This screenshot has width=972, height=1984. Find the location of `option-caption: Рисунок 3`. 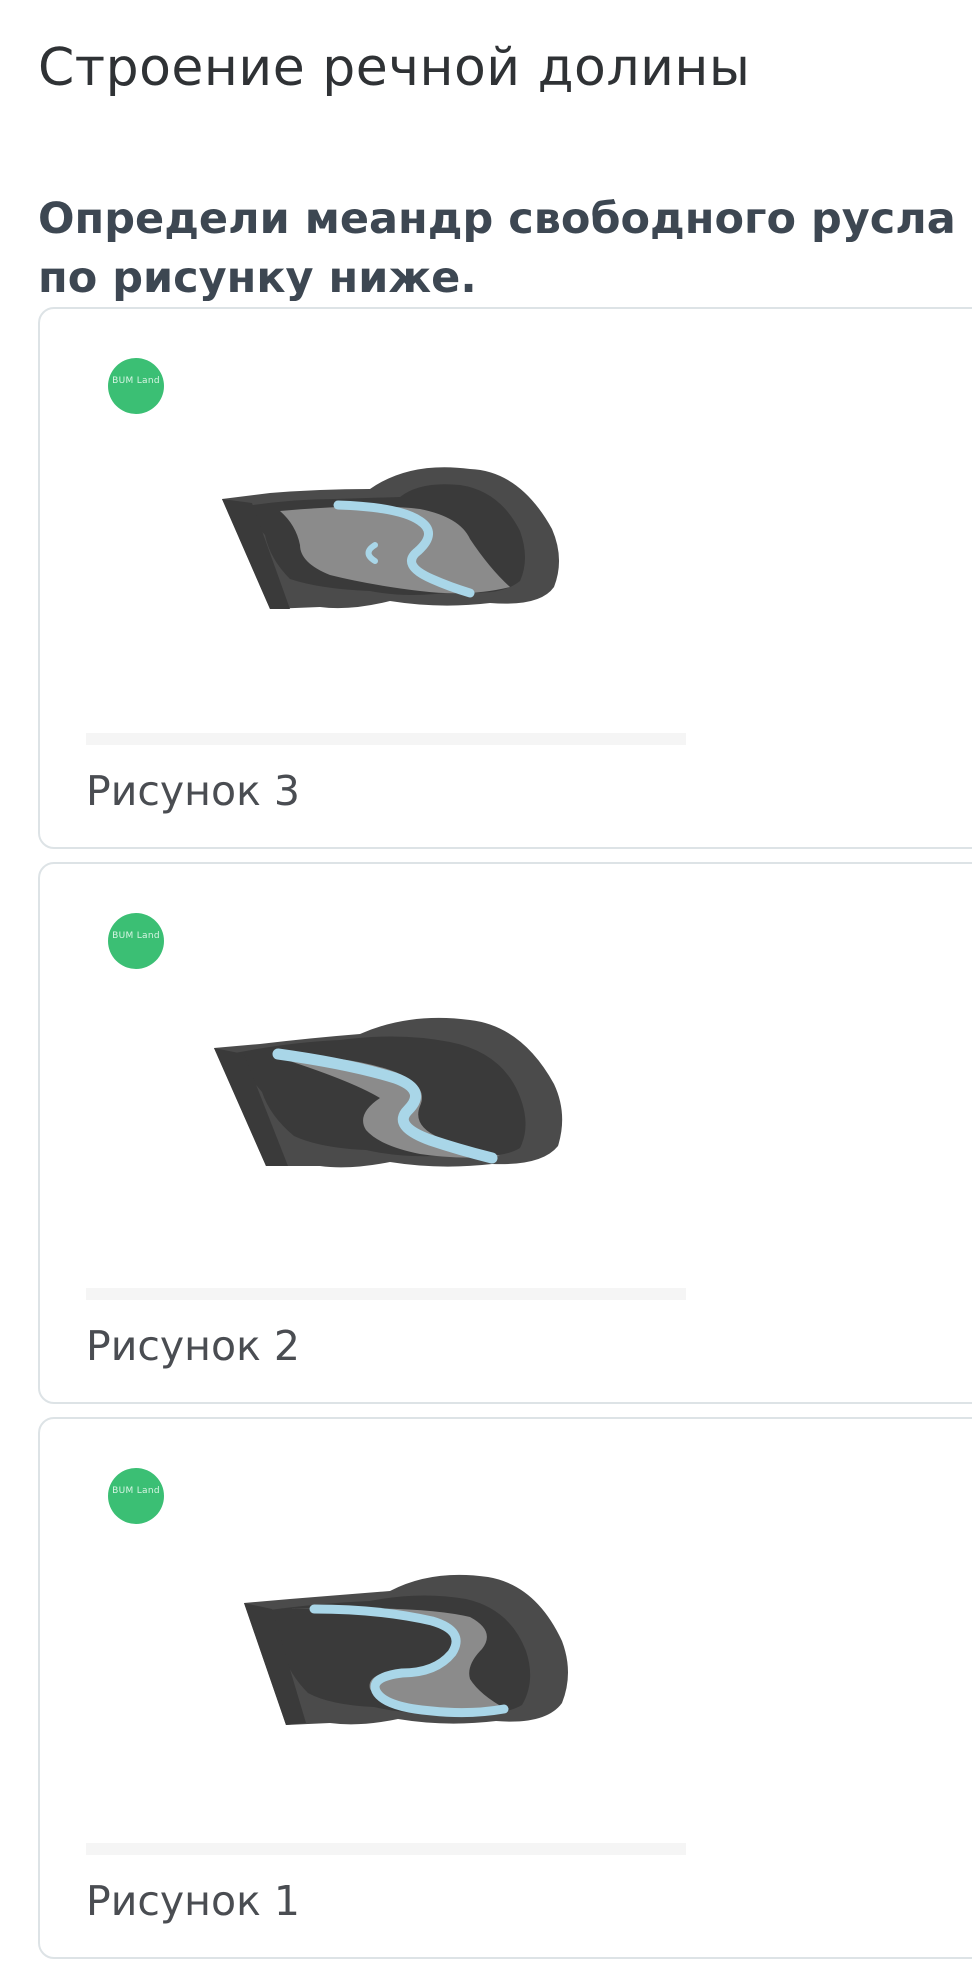

option-caption: Рисунок 3 is located at coordinates (193, 791).